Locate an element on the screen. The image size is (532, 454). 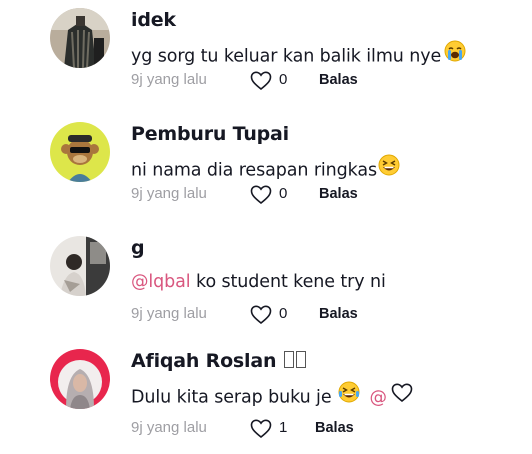
comment-actions: 9j yang lalu 1 Balas is located at coordinates (321, 429).